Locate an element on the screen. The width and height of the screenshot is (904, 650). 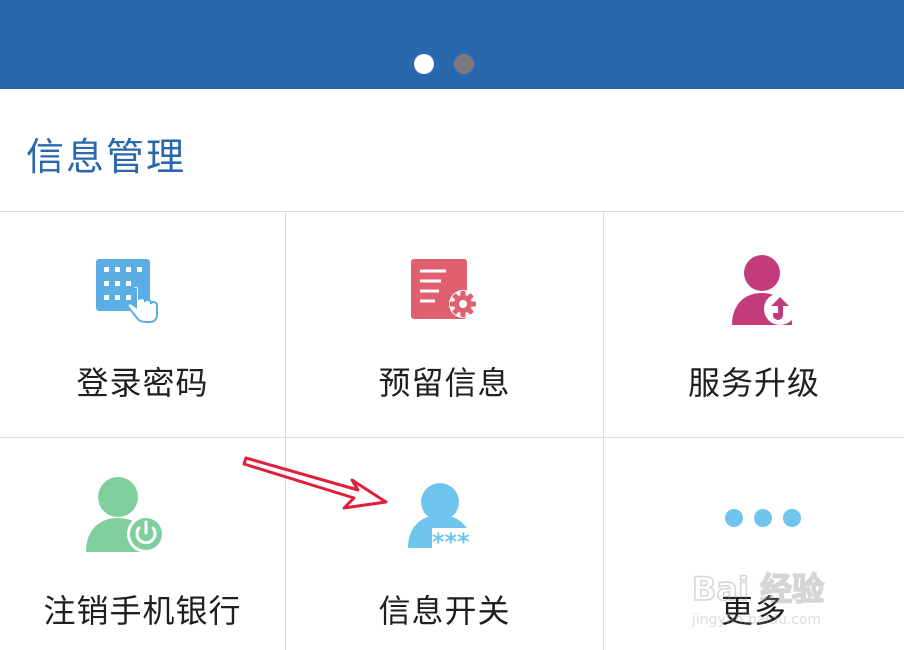
document-gear-icon is located at coordinates (444, 289).